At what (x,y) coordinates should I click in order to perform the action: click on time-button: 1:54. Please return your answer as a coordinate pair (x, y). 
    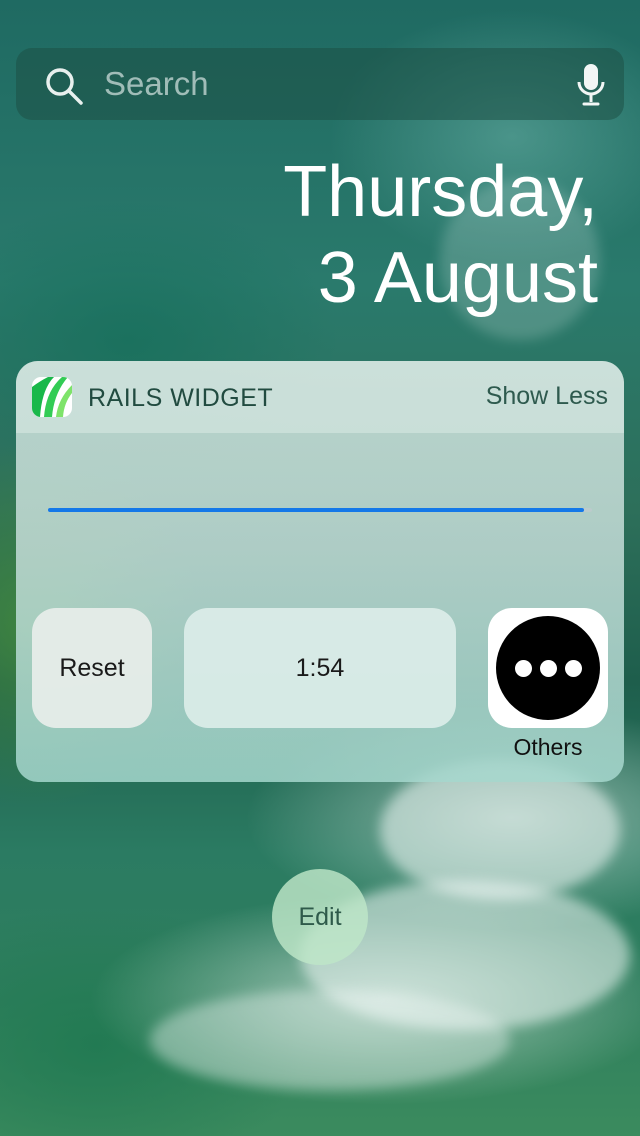
    Looking at the image, I should click on (320, 668).